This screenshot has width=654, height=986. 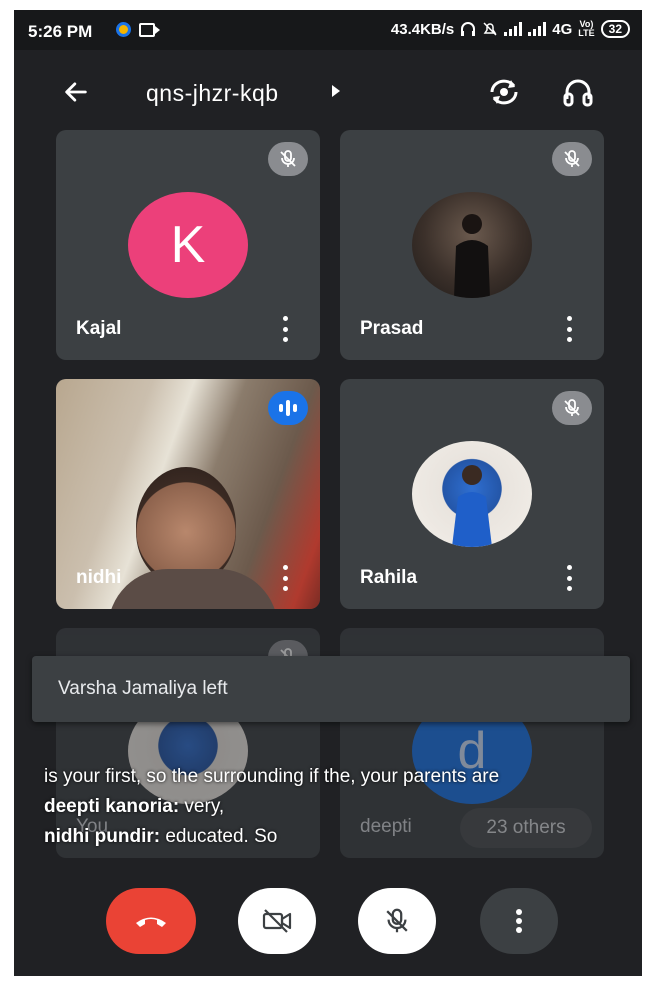 What do you see at coordinates (60, 31) in the screenshot?
I see `status-time: 5:26 PM` at bounding box center [60, 31].